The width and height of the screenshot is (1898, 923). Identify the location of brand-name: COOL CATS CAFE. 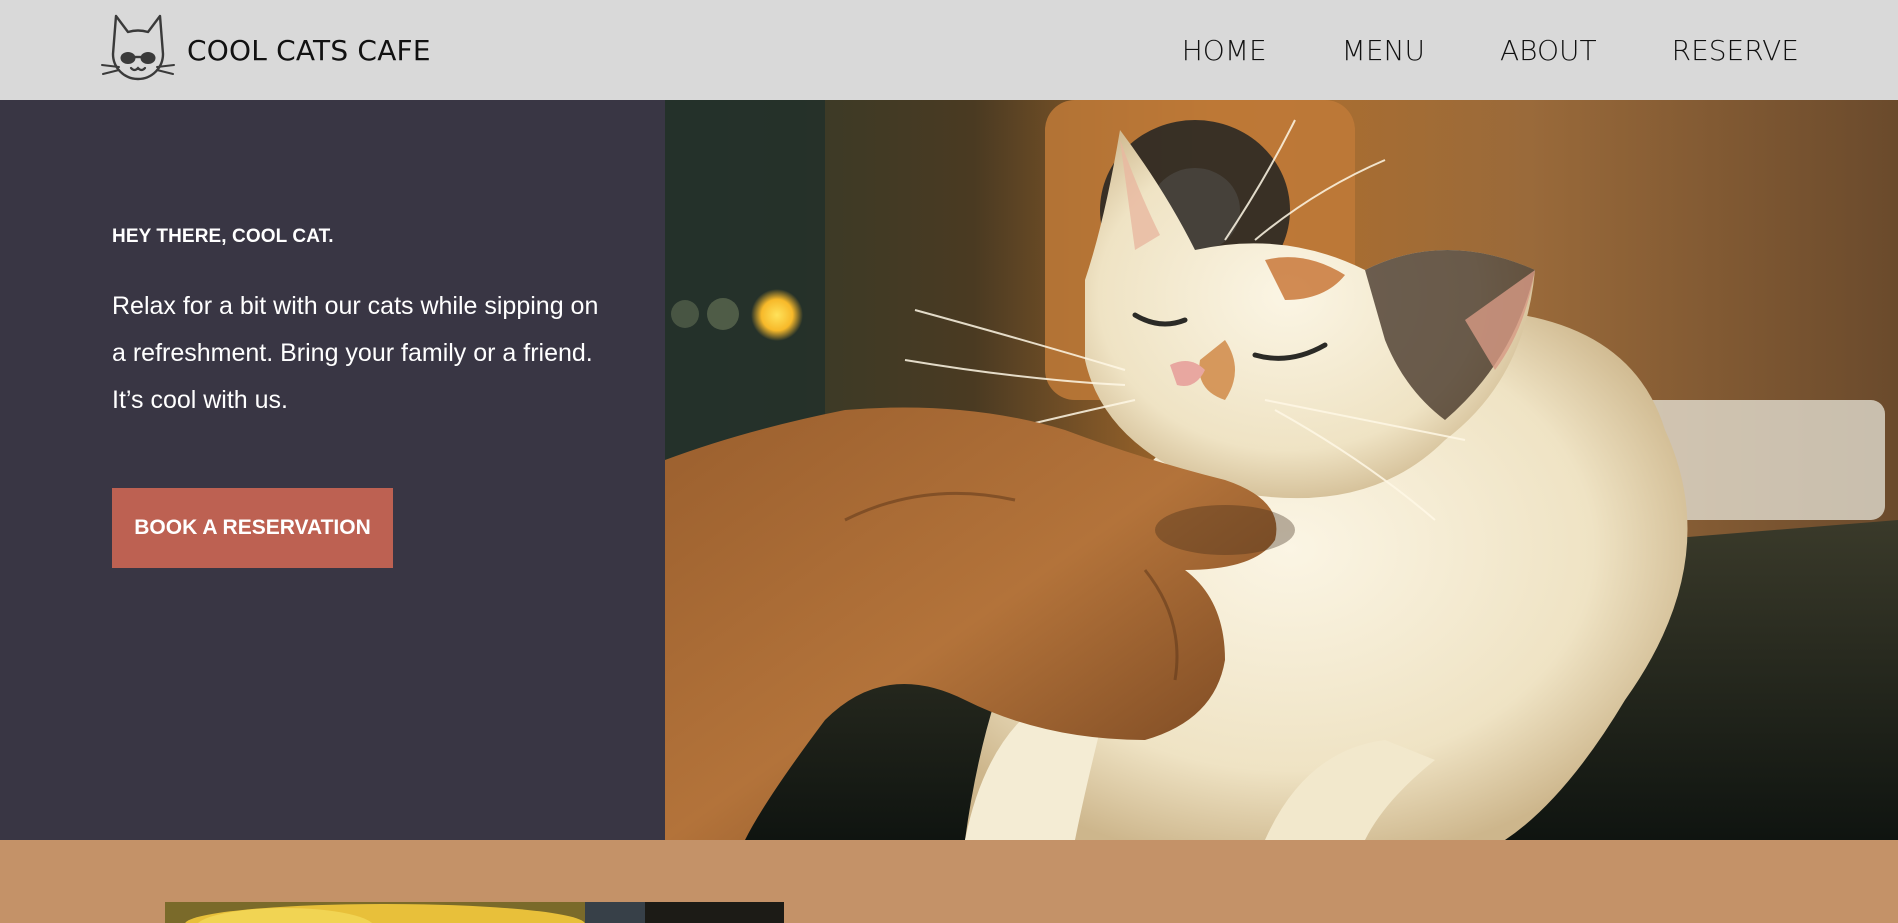
(309, 50).